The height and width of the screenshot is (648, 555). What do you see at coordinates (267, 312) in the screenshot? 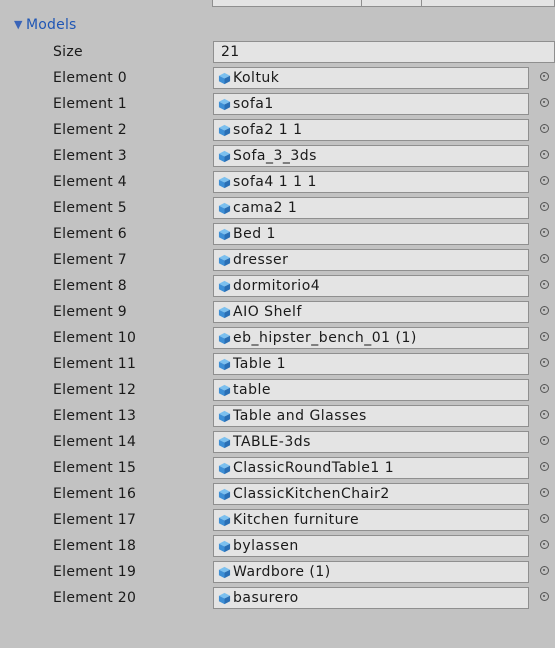
I see `object-name: AIO Shelf` at bounding box center [267, 312].